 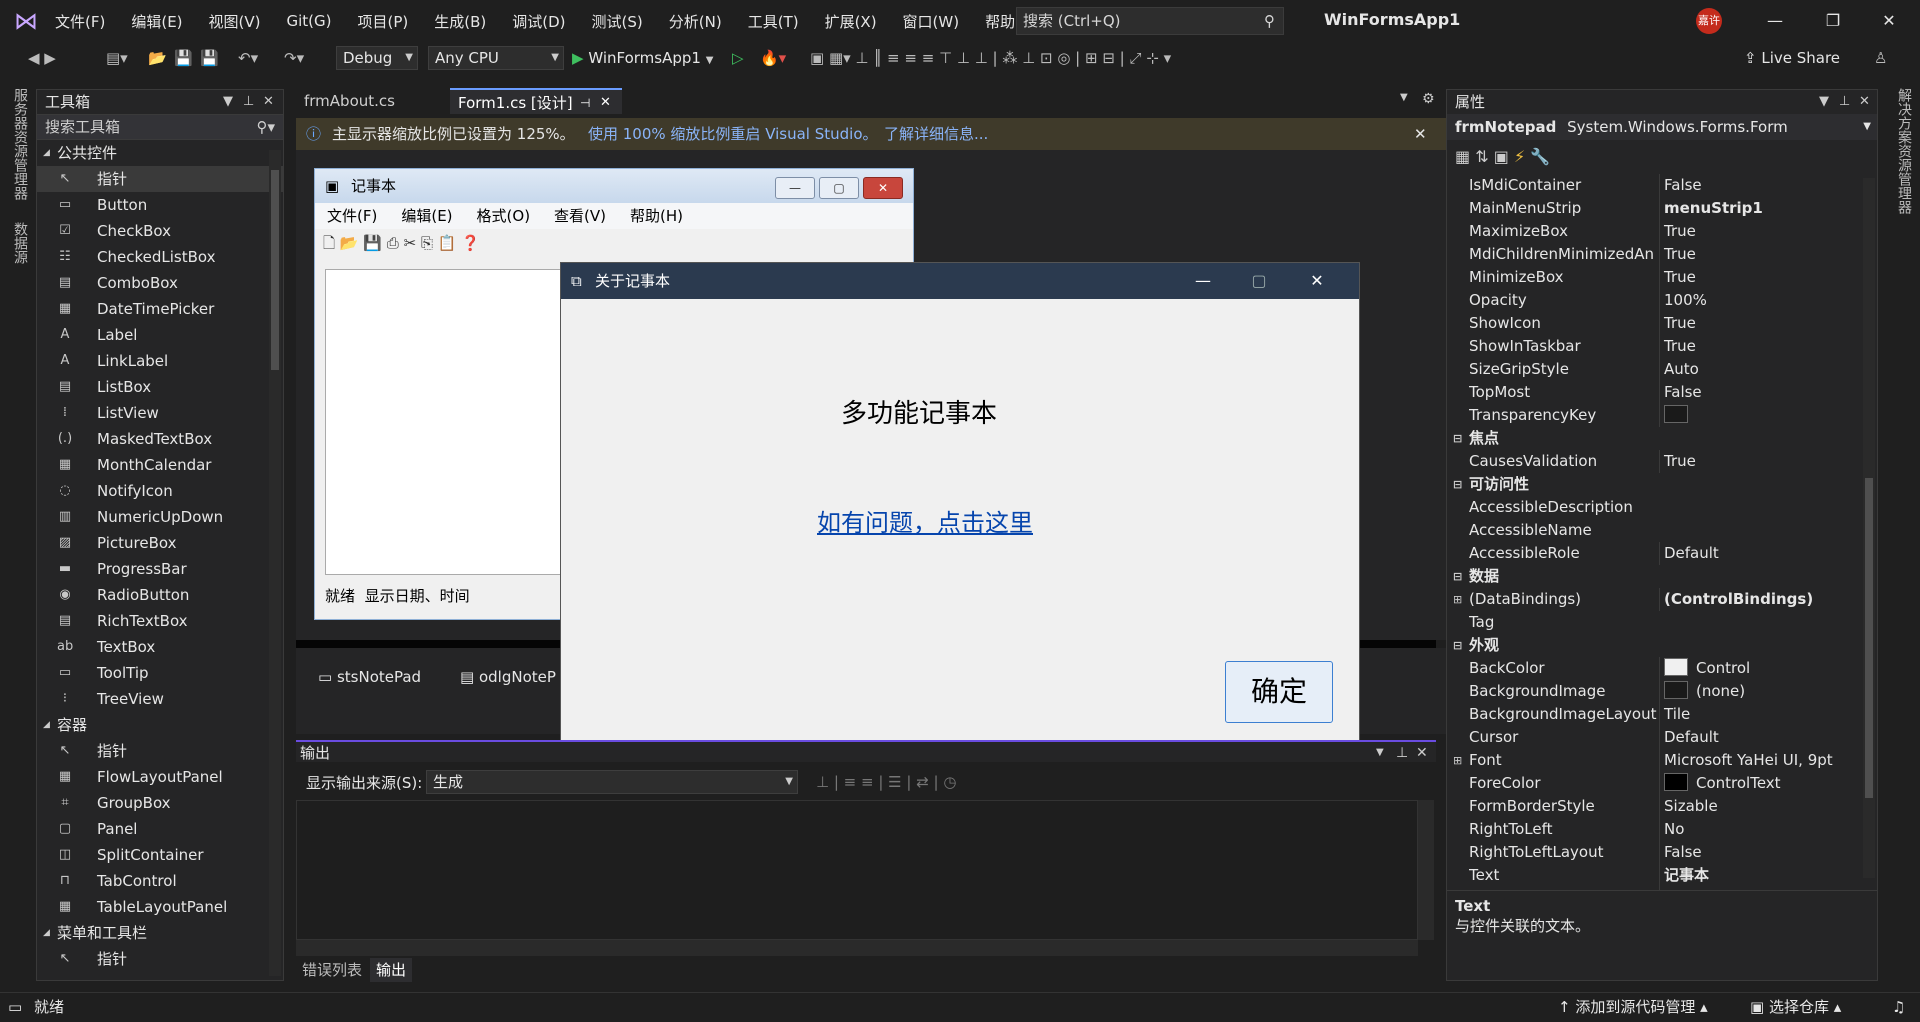 What do you see at coordinates (733, 134) in the screenshot?
I see `restart-at-100-link: 使用 100% 缩放比例重启 Visual Studio。` at bounding box center [733, 134].